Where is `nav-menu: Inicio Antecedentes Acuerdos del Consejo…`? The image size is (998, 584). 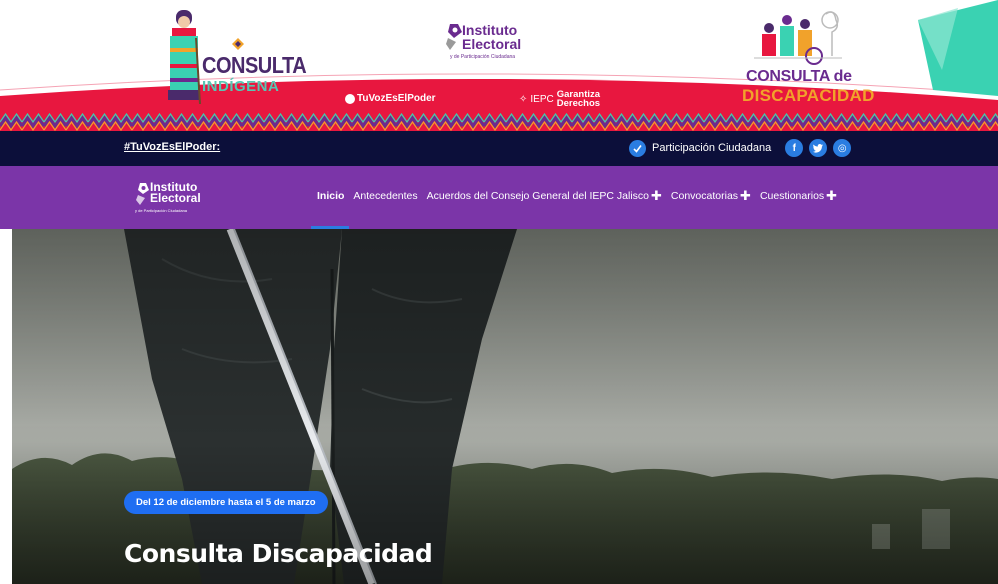
nav-menu: Inicio Antecedentes Acuerdos del Consejo… is located at coordinates (581, 195).